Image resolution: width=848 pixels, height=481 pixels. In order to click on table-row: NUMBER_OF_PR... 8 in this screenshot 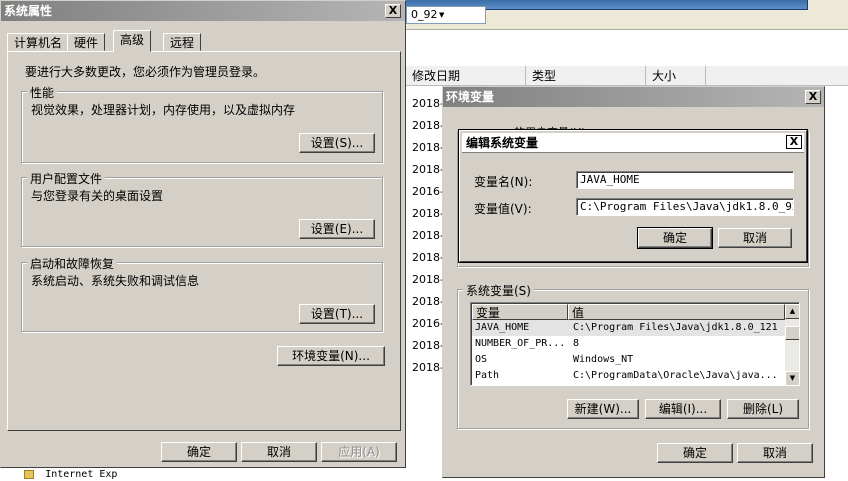, I will do `click(628, 344)`.